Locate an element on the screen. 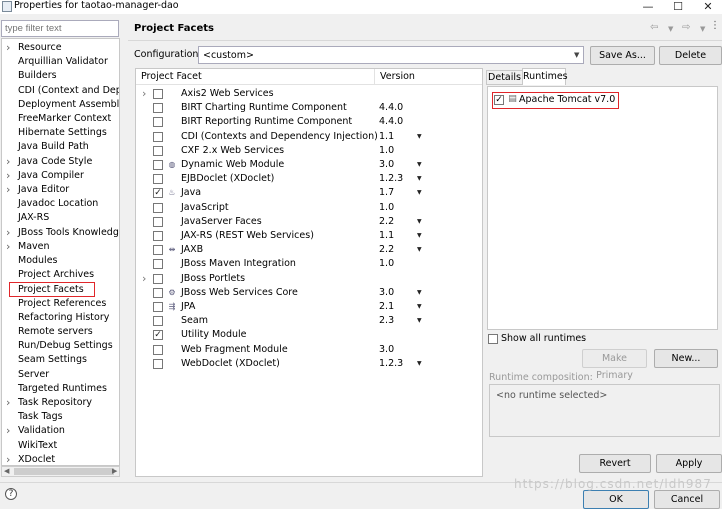  nav-item: Hibernate Settings is located at coordinates (60, 133).